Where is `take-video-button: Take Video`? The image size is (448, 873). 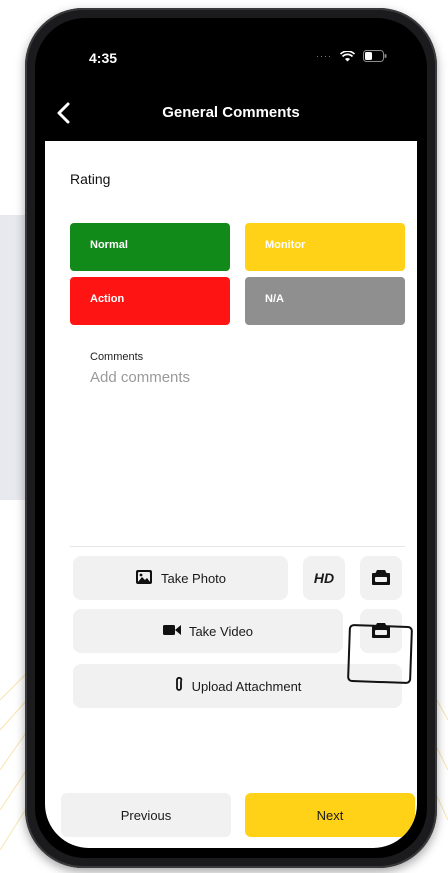 take-video-button: Take Video is located at coordinates (208, 631).